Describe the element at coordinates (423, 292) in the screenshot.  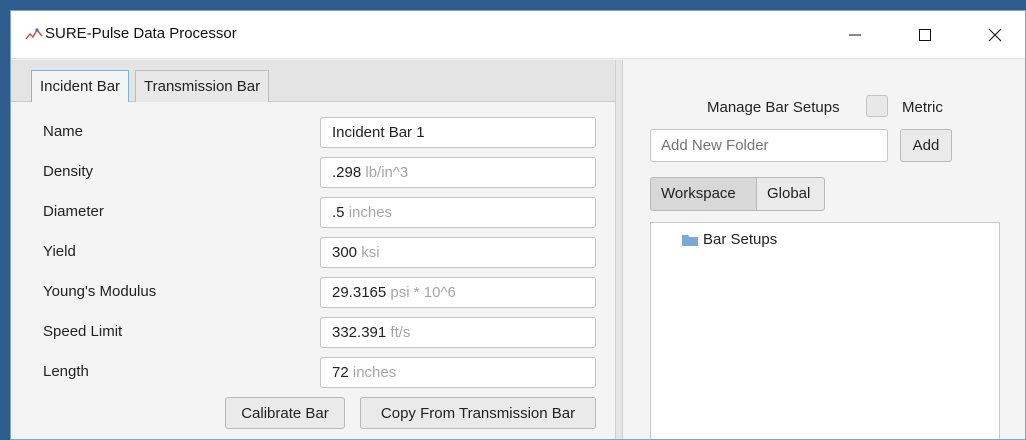
I see `youngs-modulus-unit: psi * 10^6` at that location.